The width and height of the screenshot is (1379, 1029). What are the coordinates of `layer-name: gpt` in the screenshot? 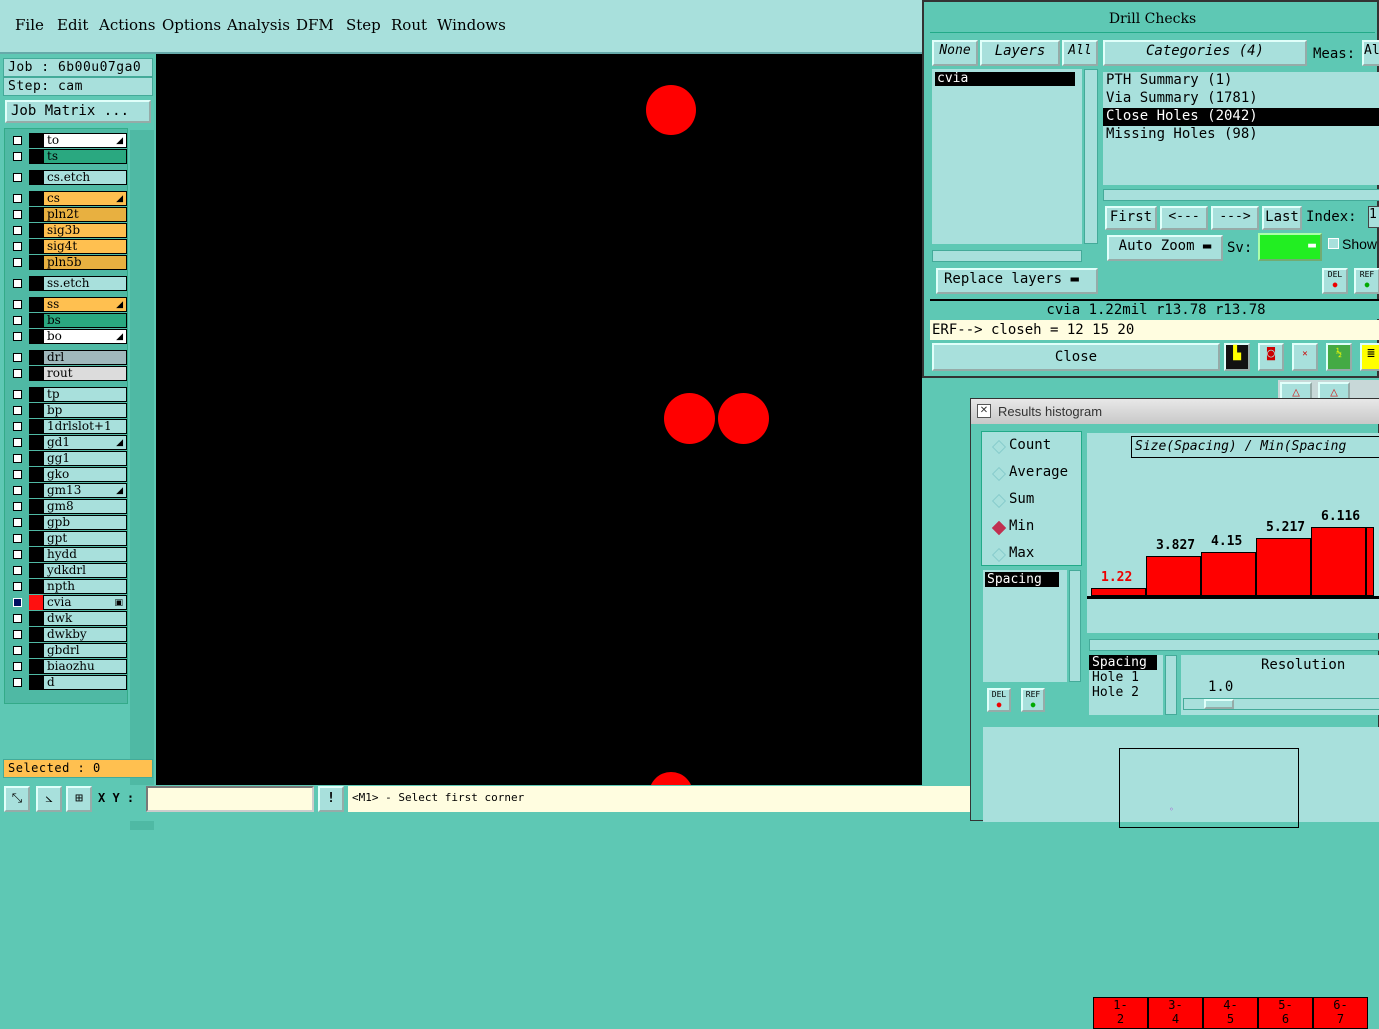 It's located at (85, 538).